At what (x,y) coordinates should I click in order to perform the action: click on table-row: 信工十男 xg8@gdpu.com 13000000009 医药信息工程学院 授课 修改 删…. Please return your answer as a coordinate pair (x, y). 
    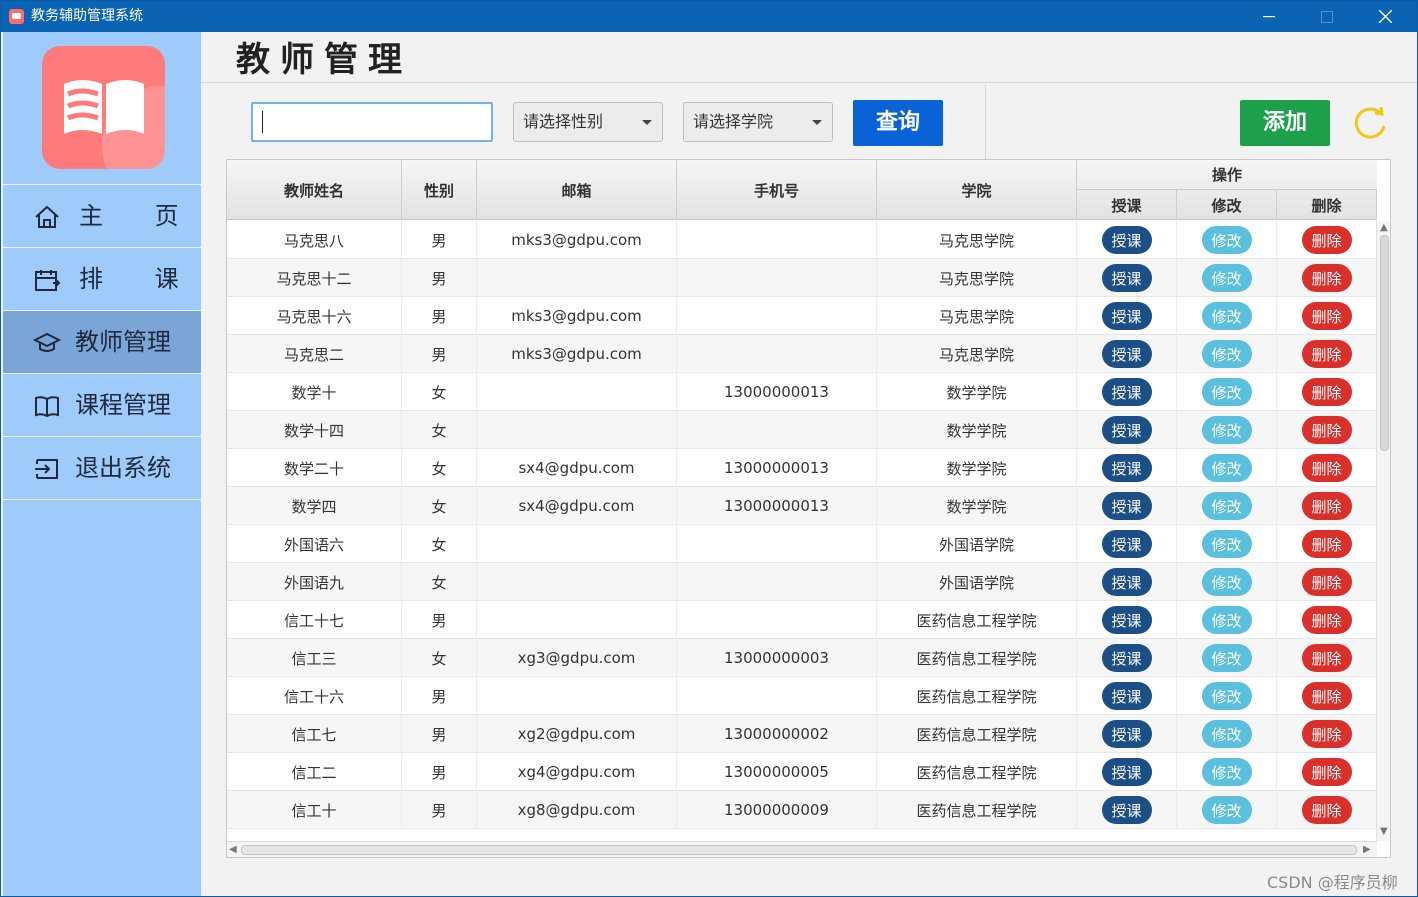
    Looking at the image, I should click on (802, 810).